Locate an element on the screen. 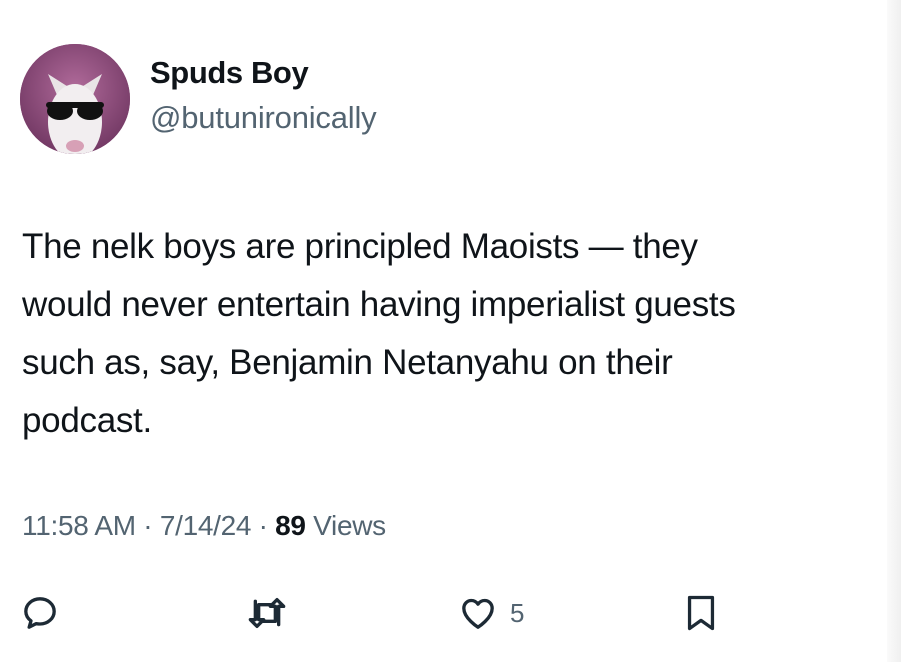 The image size is (901, 662). like-count: 5 is located at coordinates (517, 612).